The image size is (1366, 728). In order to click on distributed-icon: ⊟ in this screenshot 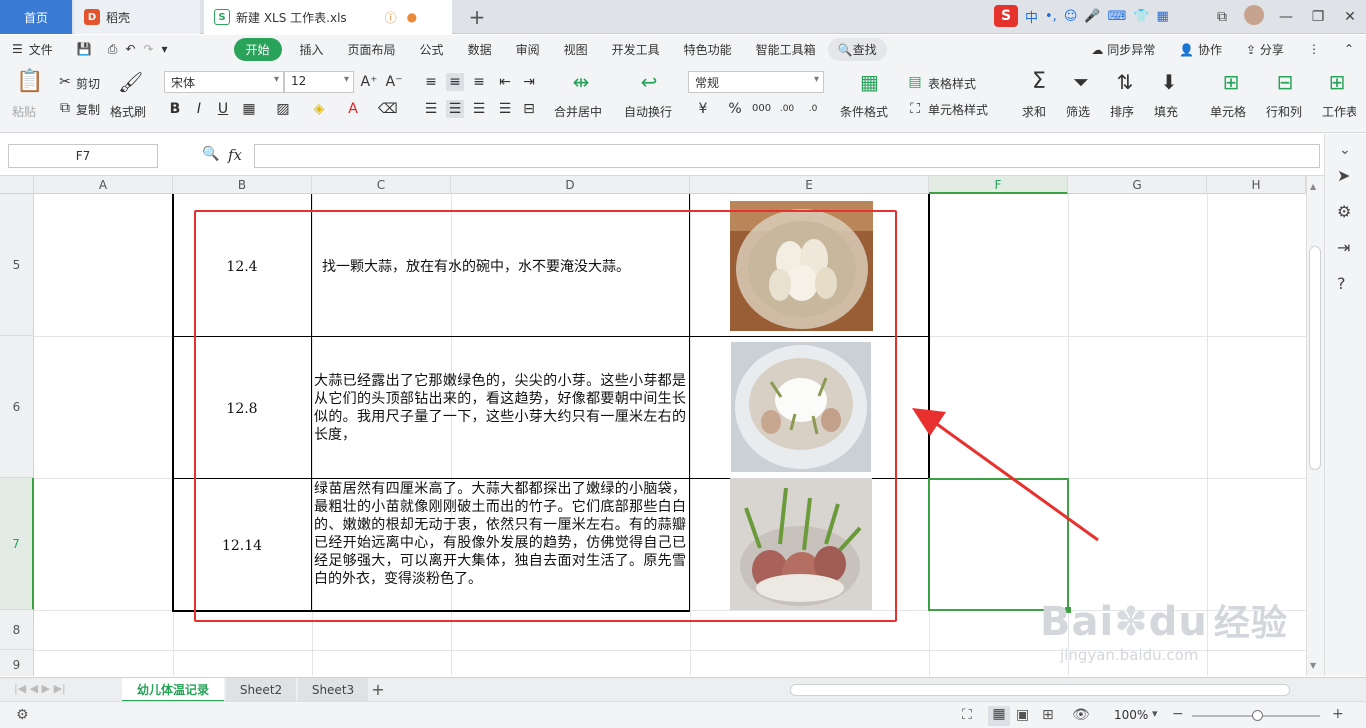, I will do `click(529, 109)`.